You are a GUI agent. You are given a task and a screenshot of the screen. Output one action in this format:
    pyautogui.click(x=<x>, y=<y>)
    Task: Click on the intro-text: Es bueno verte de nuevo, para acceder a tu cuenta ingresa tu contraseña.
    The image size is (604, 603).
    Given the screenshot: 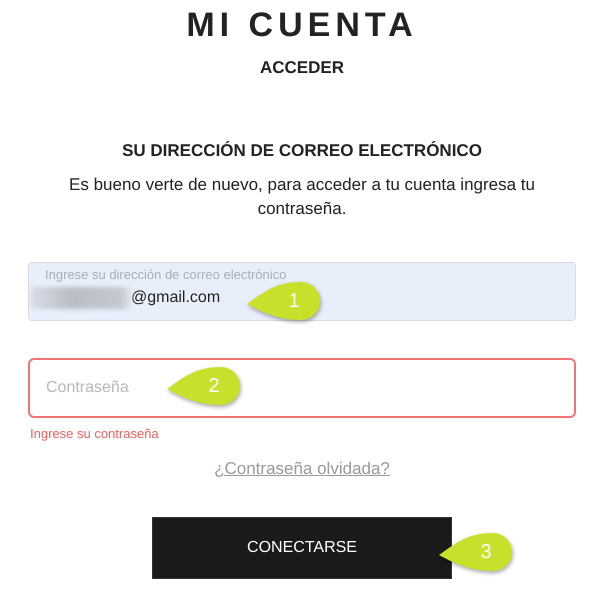 What is the action you would take?
    pyautogui.click(x=302, y=197)
    